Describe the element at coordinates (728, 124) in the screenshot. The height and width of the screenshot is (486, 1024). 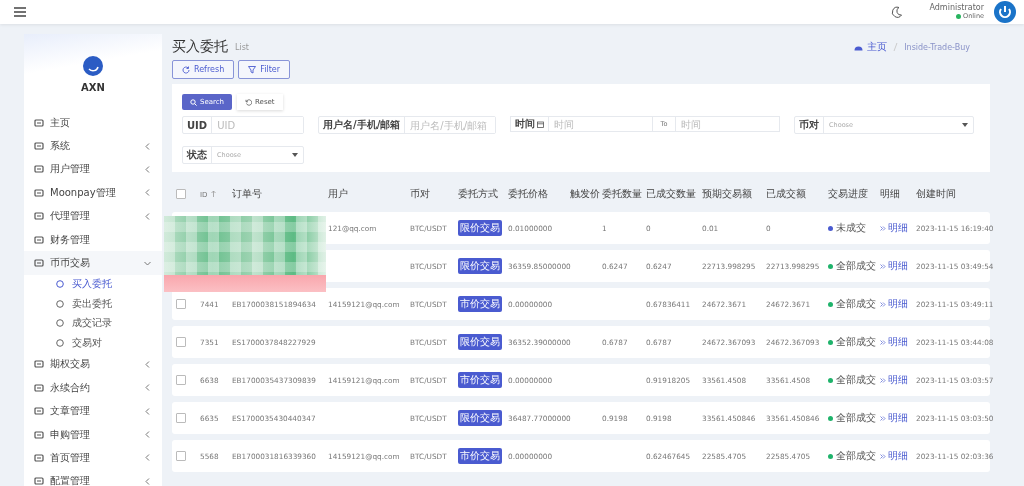
I see `end-date-field: 时间` at that location.